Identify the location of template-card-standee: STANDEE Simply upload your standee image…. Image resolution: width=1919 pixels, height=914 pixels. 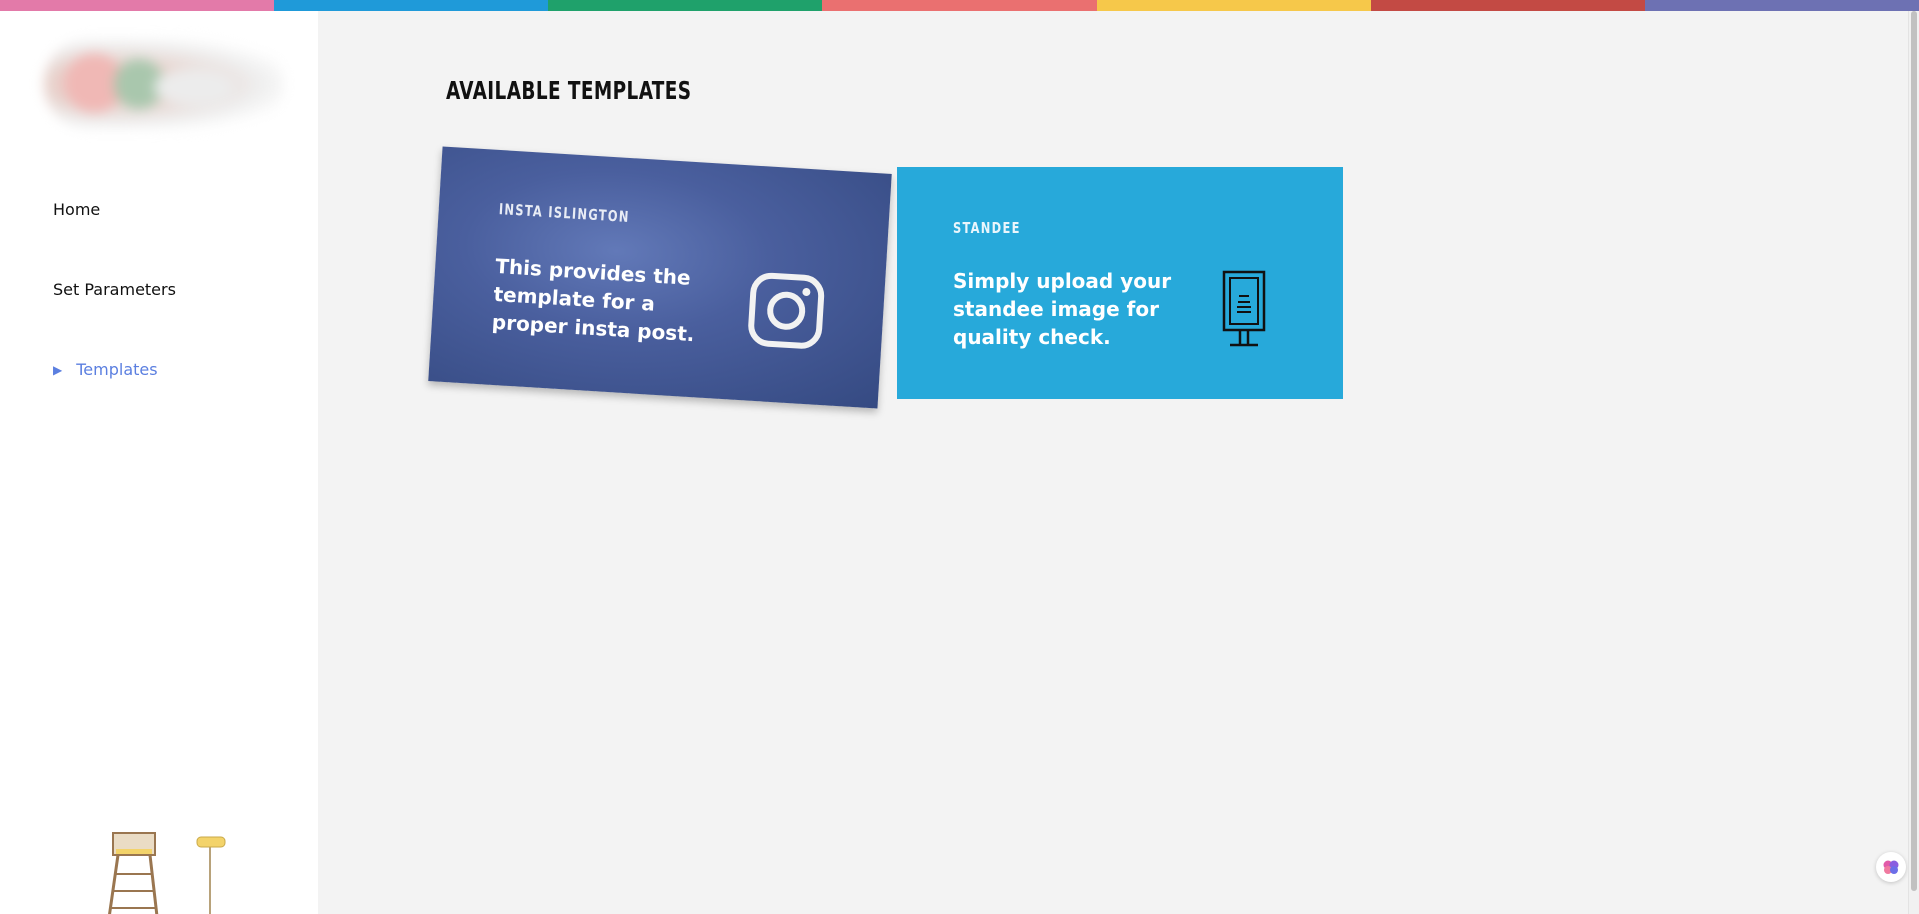
(1120, 283).